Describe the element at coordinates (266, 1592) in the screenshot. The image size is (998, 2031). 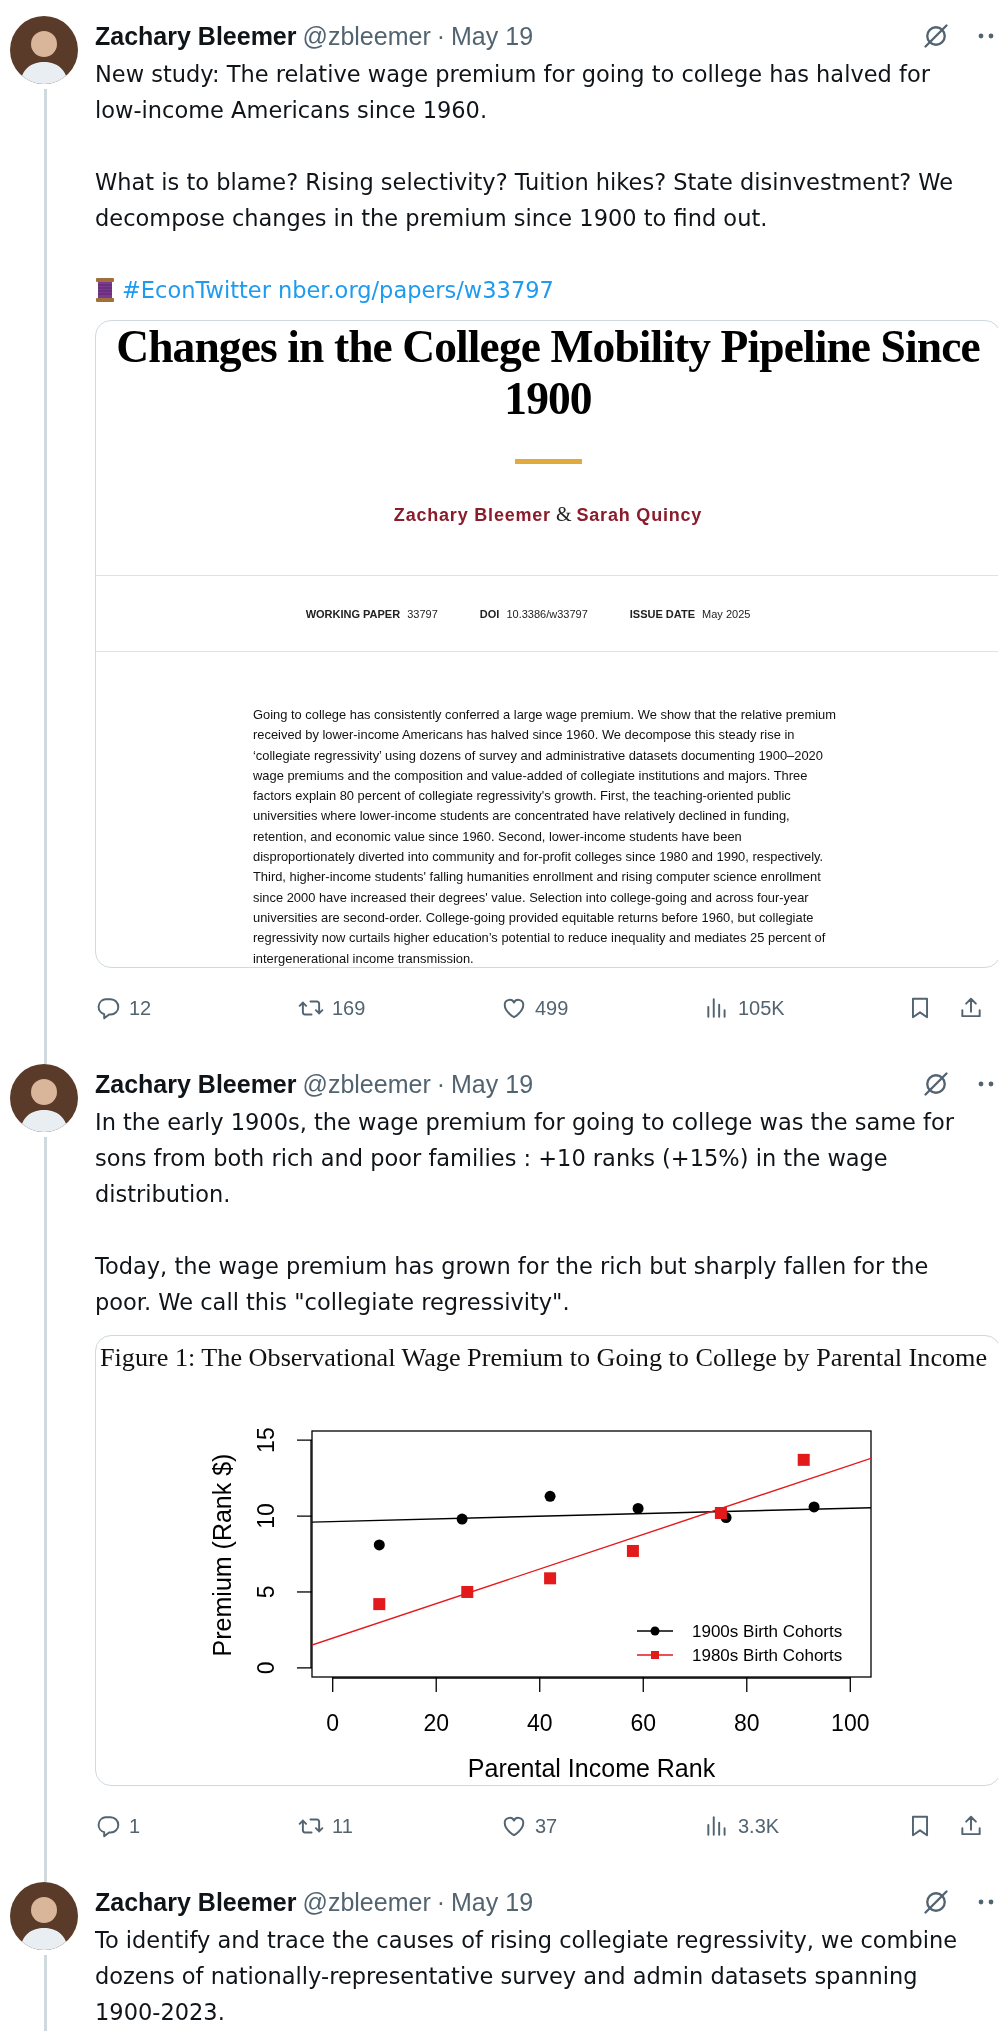
I see `tick-label: 5` at that location.